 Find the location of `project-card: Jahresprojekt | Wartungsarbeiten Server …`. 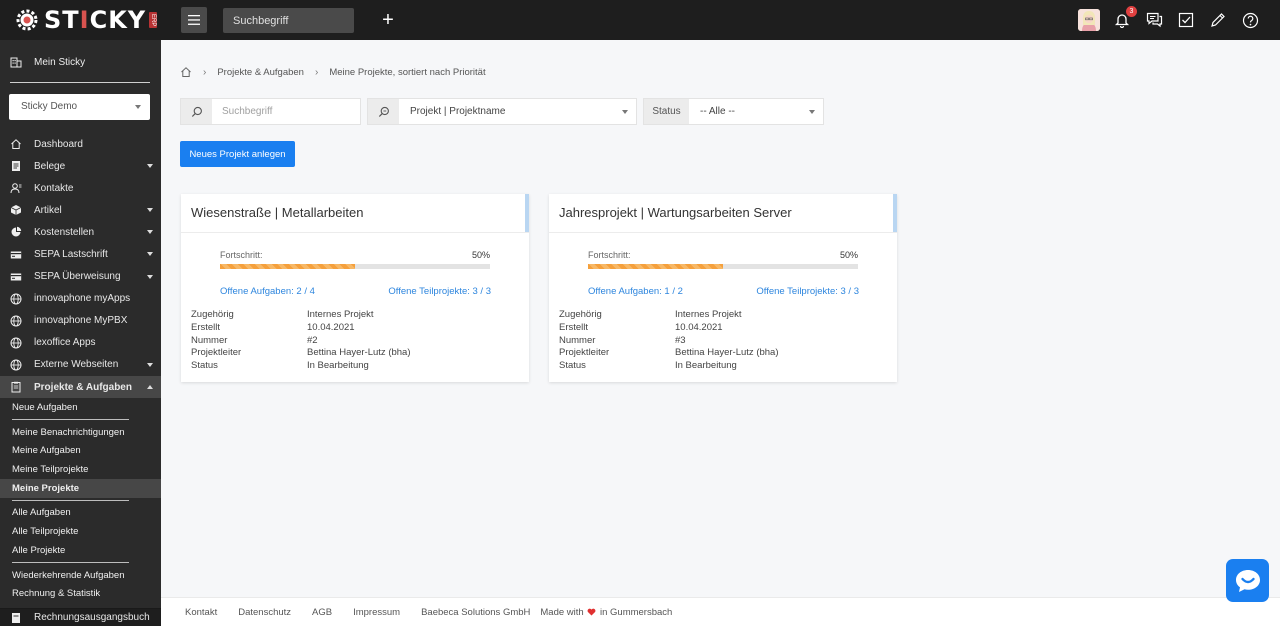

project-card: Jahresprojekt | Wartungsarbeiten Server … is located at coordinates (723, 288).